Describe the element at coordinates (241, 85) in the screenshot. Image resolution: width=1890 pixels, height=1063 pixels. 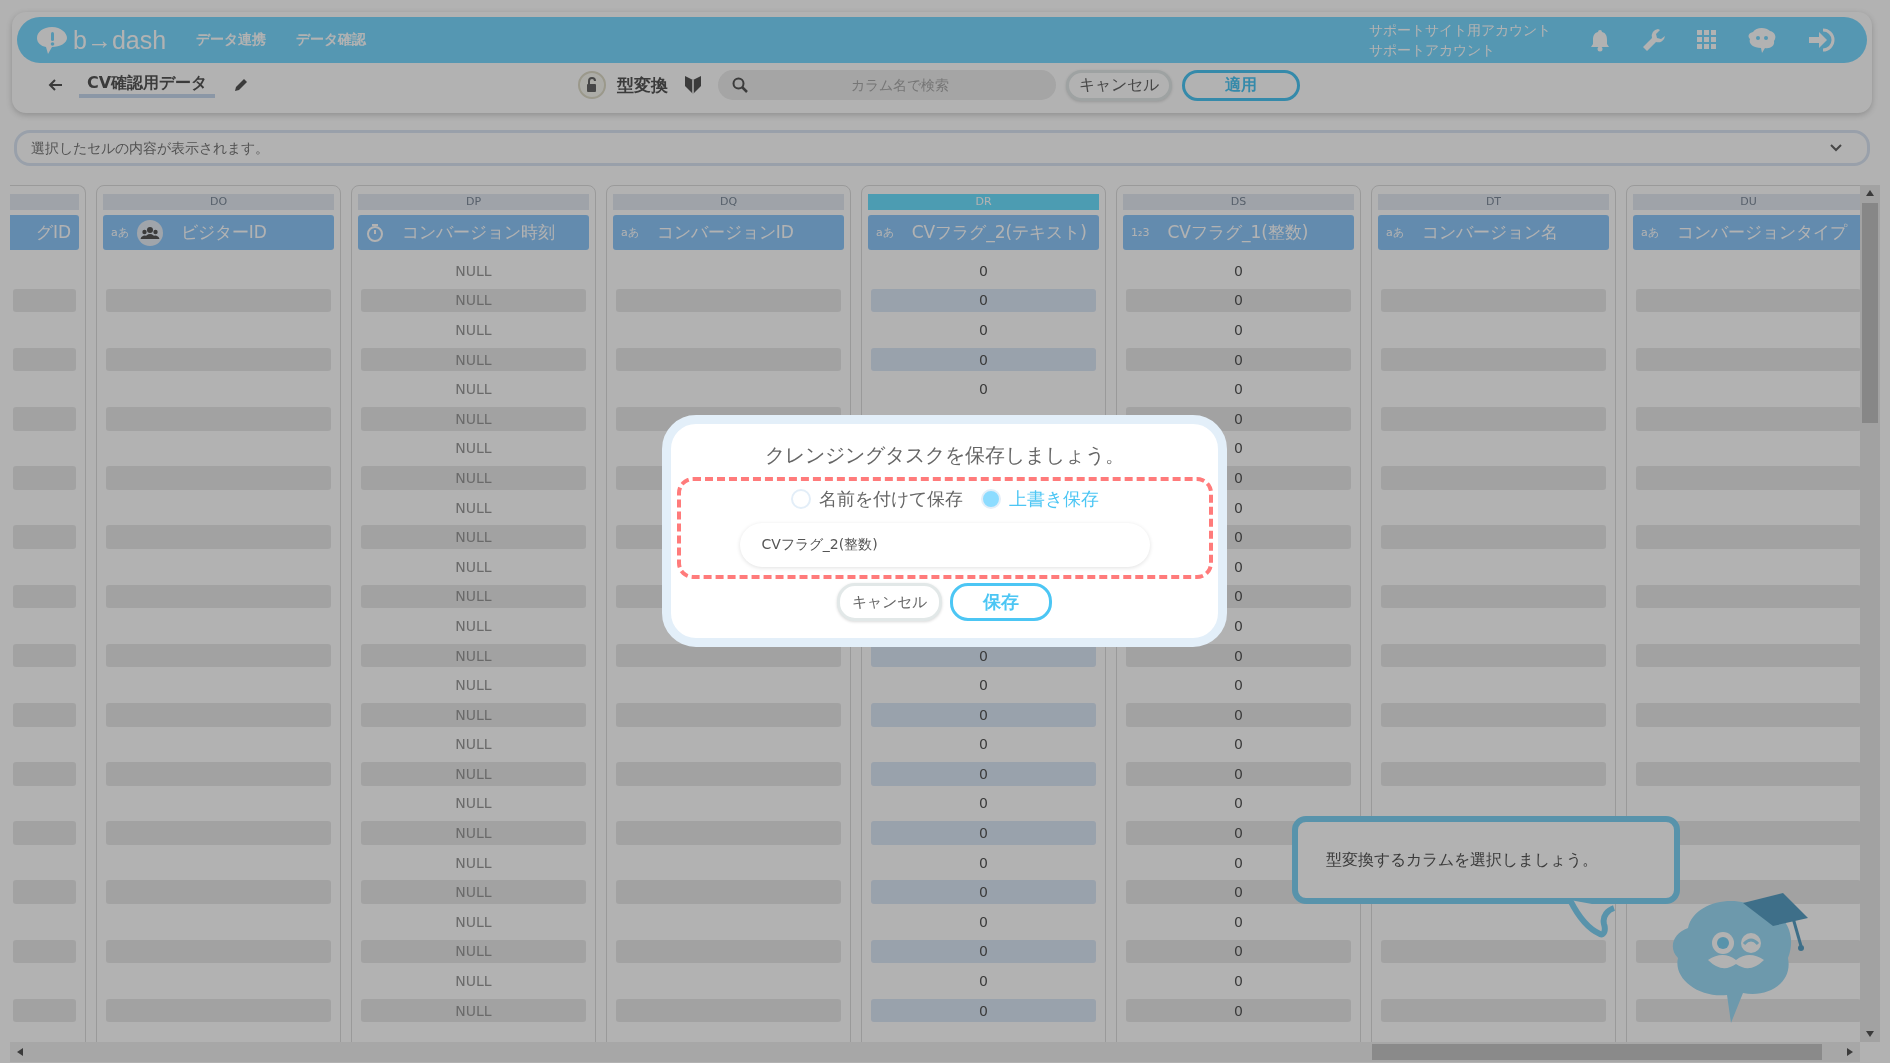
I see `pencil-icon` at that location.